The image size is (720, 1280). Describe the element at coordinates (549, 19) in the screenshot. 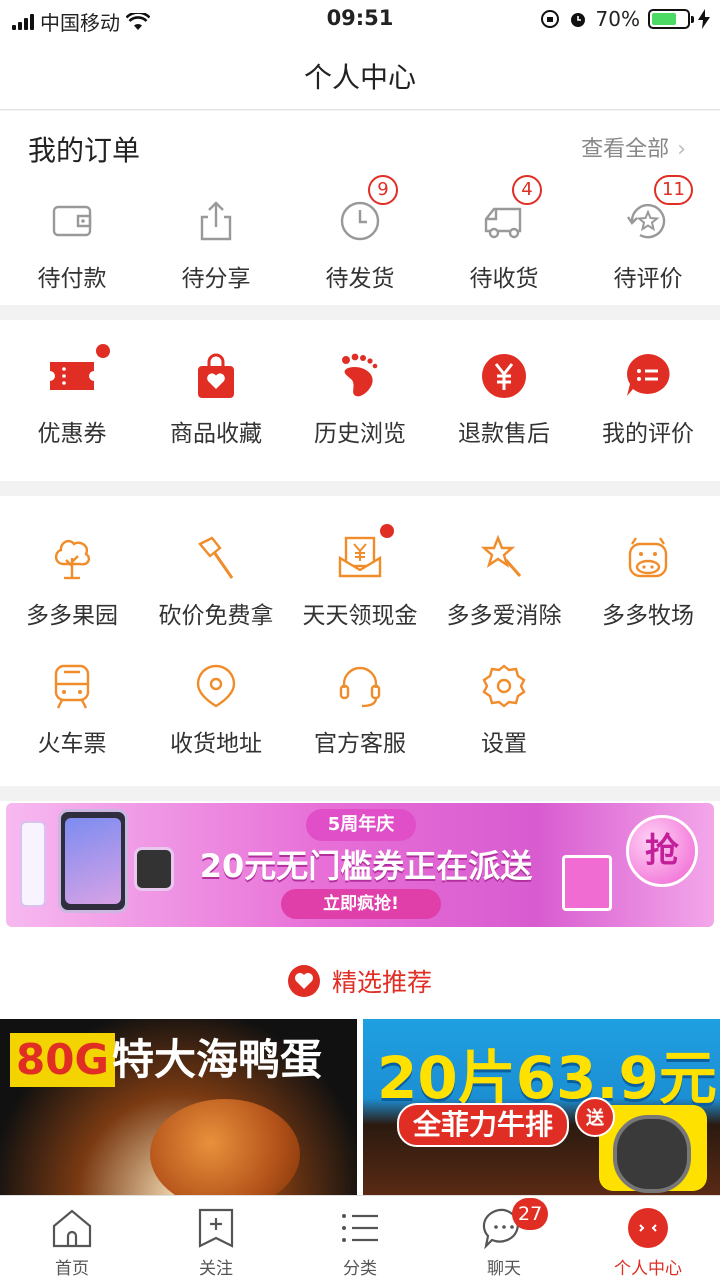

I see `rotation-lock-icon` at that location.